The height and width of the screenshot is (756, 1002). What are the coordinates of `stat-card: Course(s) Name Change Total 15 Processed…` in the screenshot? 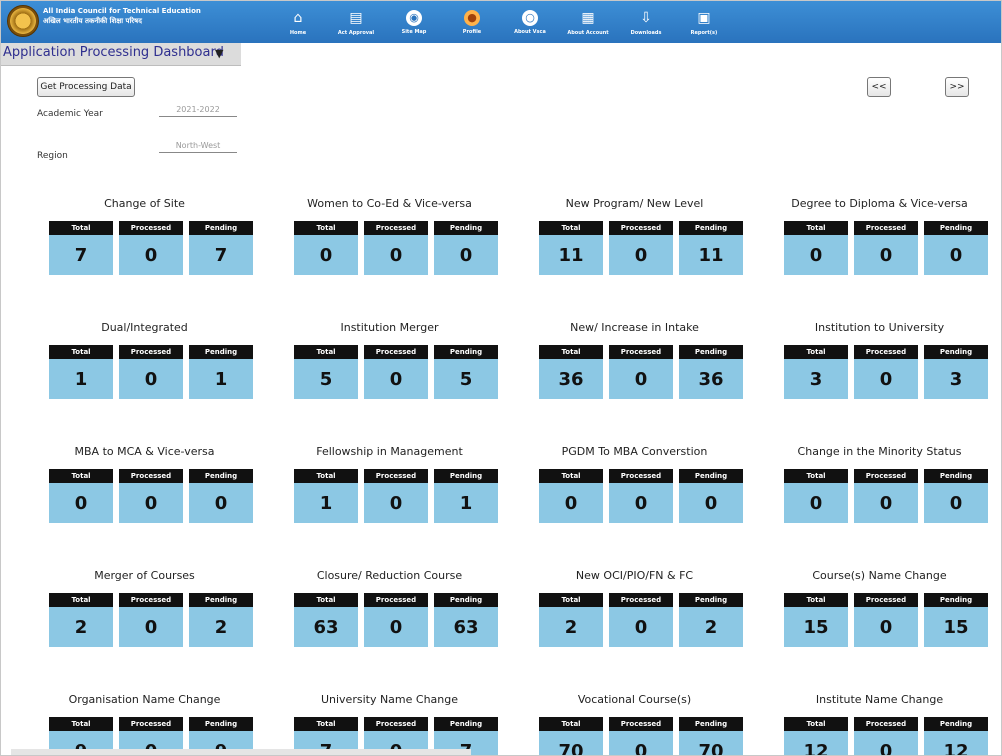 It's located at (880, 619).